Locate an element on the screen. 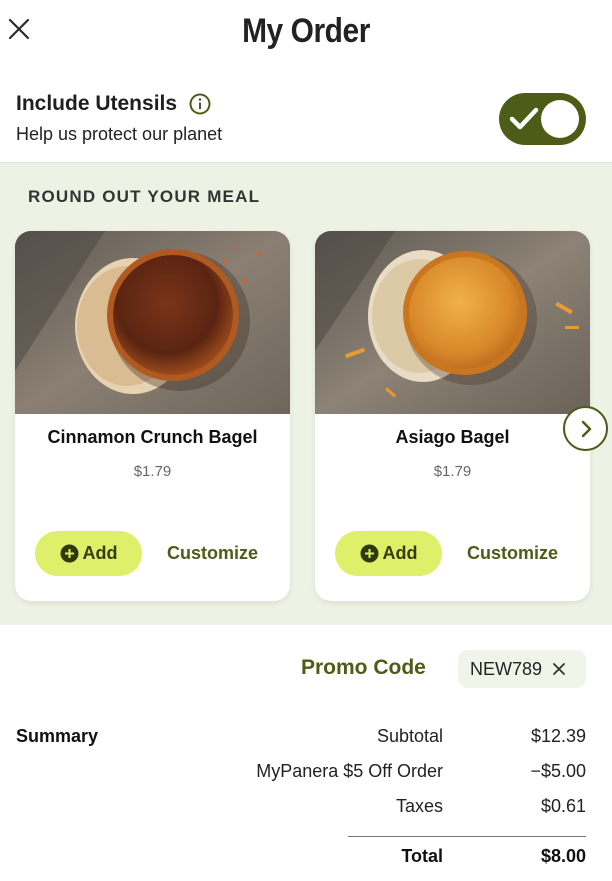 The height and width of the screenshot is (881, 612). product-name: Asiago Bagel is located at coordinates (452, 437).